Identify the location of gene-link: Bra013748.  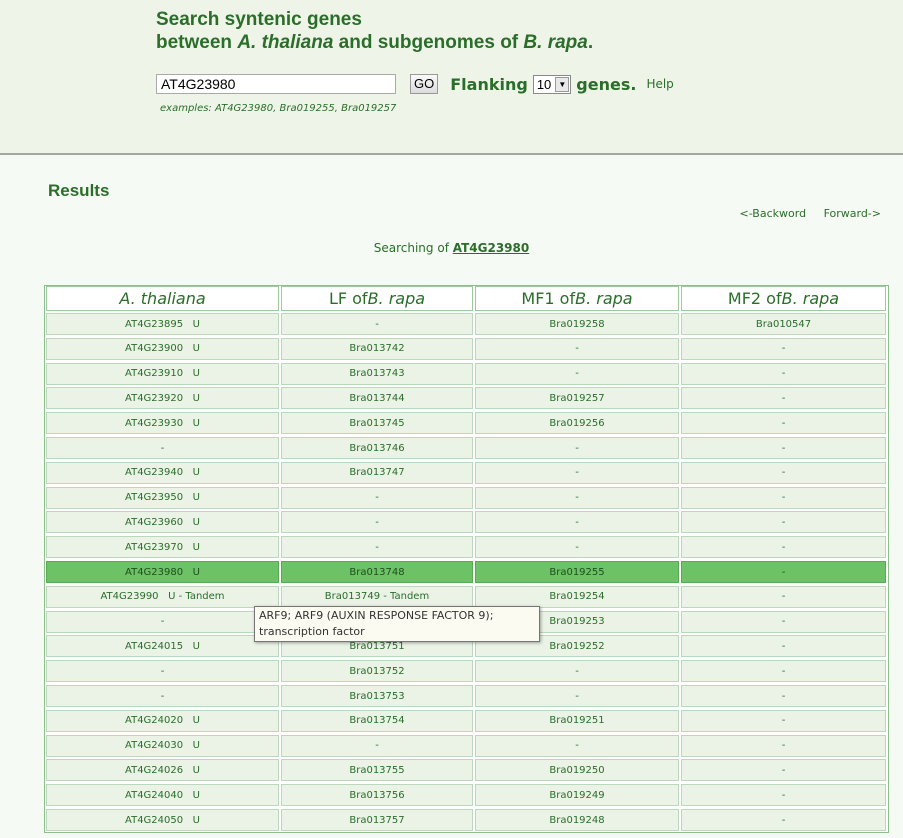
(377, 572).